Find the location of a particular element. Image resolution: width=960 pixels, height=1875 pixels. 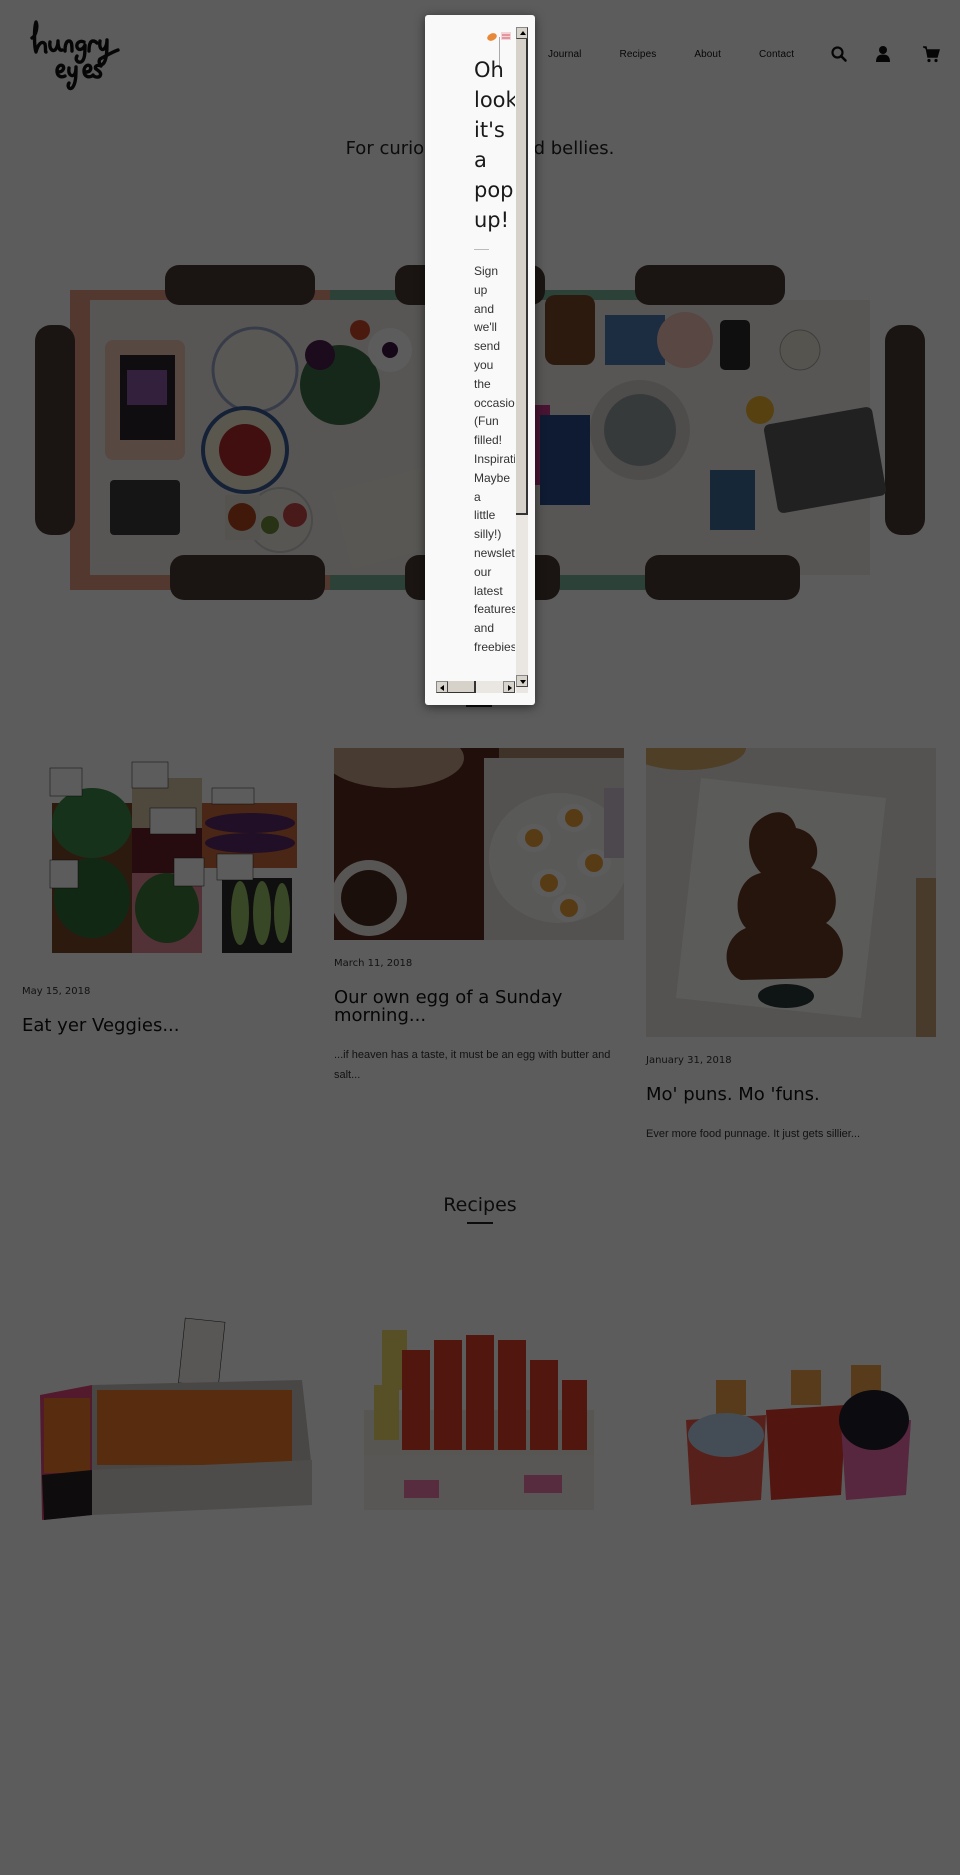

popup-body-line: newsletter is located at coordinates (494, 552).